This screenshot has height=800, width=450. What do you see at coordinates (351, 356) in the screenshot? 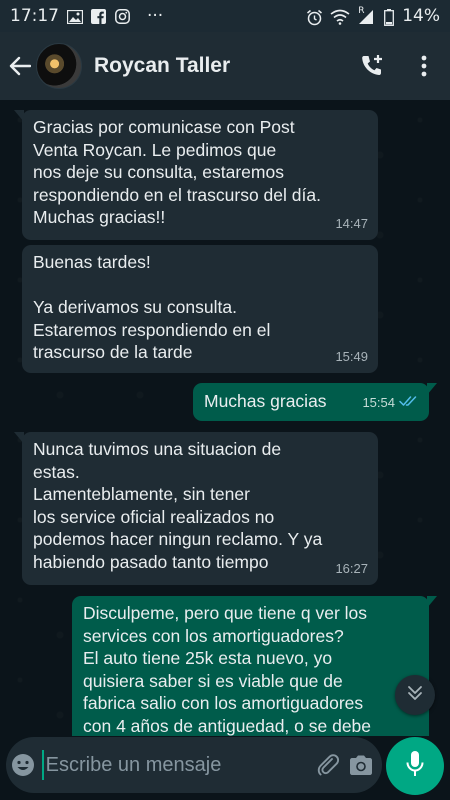
I see `message-time: 15:49` at bounding box center [351, 356].